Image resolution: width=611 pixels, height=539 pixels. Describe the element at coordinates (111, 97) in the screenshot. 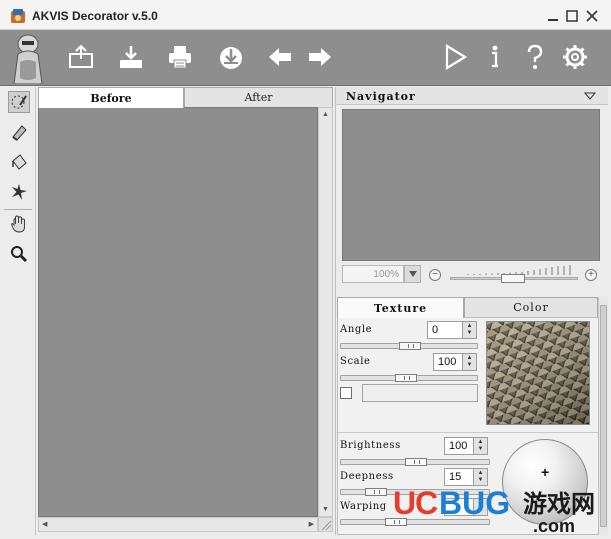

I see `tab-before: Before` at that location.